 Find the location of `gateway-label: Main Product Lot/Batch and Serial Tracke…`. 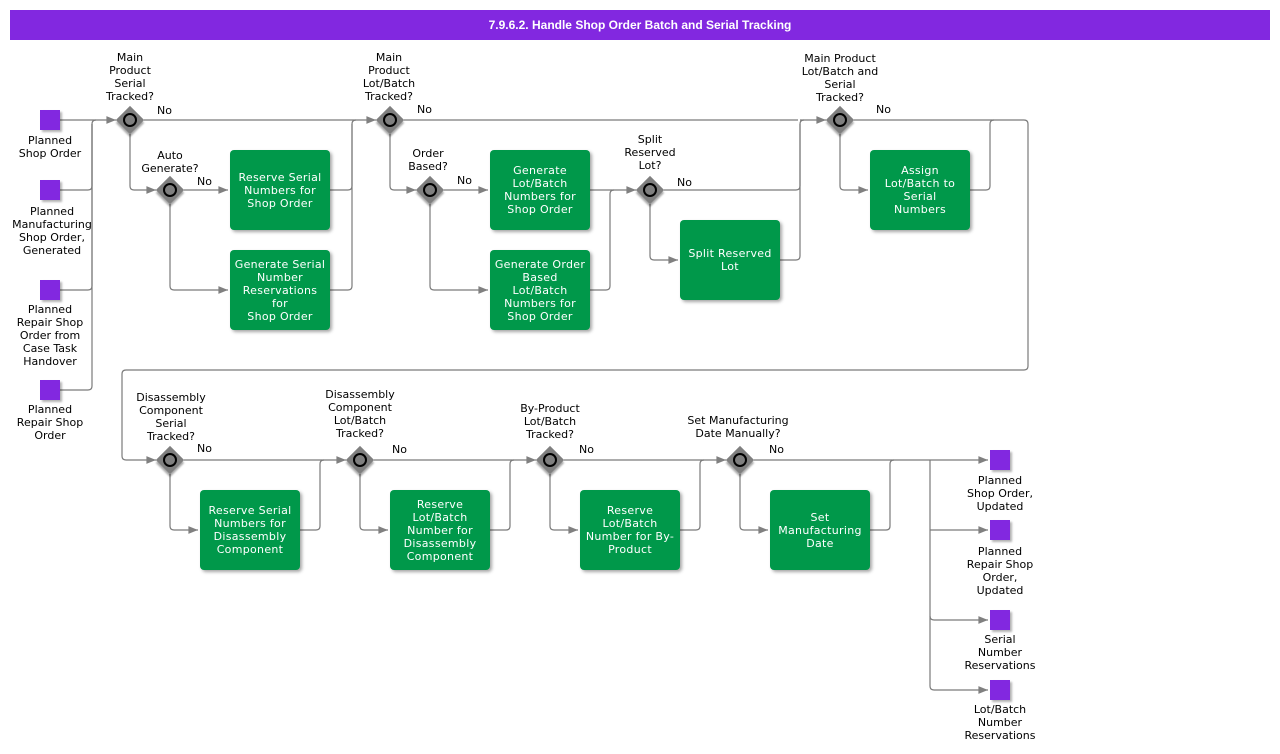

gateway-label: Main Product Lot/Batch and Serial Tracke… is located at coordinates (840, 78).